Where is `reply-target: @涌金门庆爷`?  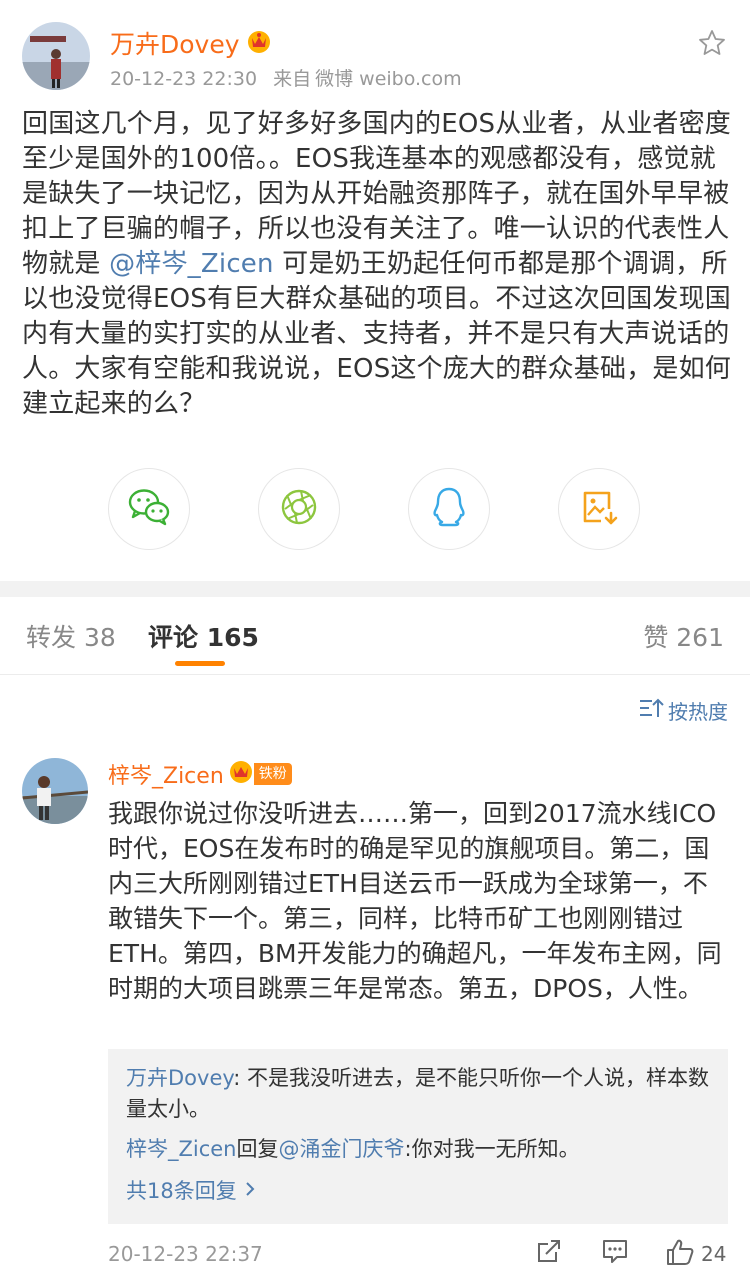 reply-target: @涌金门庆爷 is located at coordinates (342, 1149).